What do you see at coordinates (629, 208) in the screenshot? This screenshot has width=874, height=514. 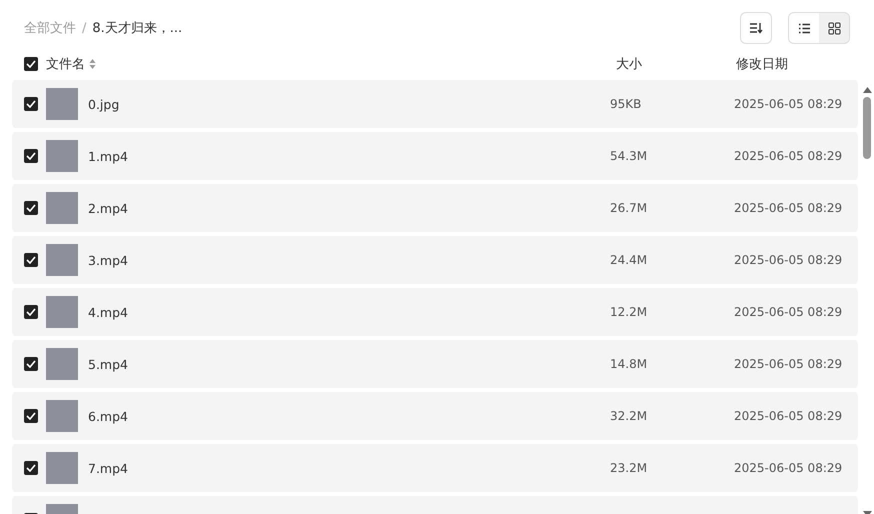 I see `file-size: 26.7M` at bounding box center [629, 208].